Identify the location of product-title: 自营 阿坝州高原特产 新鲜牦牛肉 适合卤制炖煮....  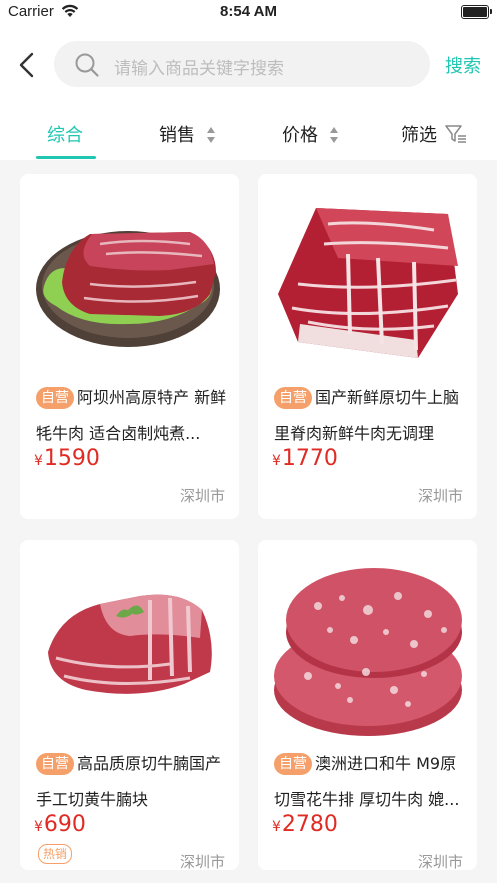
(133, 416).